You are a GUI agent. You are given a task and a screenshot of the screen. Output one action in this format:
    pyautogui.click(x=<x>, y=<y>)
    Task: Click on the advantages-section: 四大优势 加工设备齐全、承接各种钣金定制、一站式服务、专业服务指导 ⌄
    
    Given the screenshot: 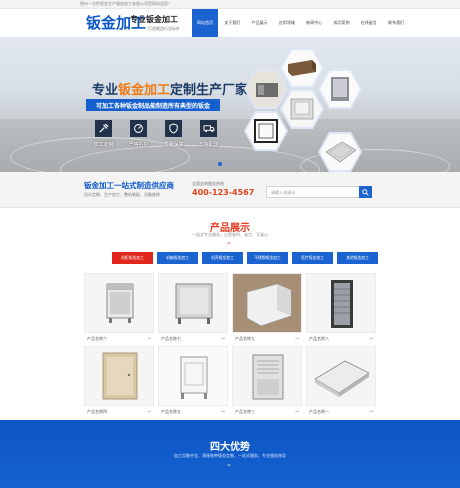 What is the action you would take?
    pyautogui.click(x=230, y=454)
    